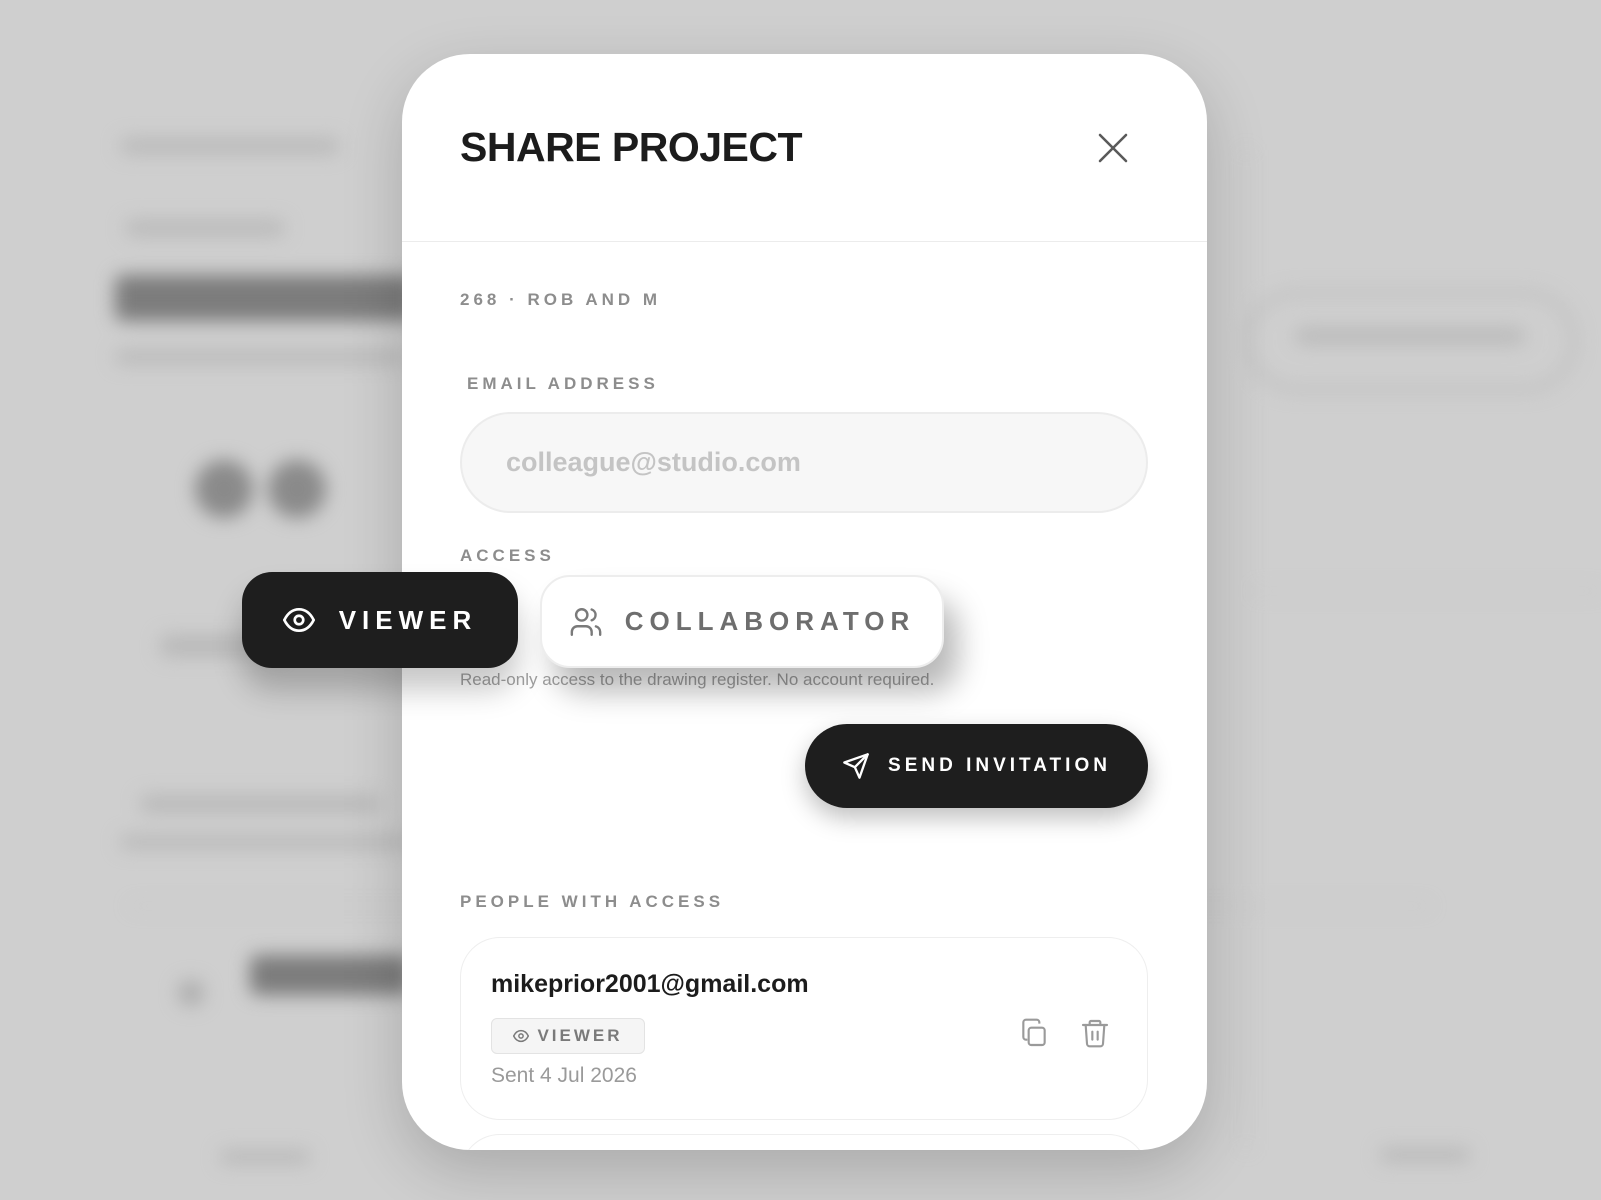  What do you see at coordinates (580, 1035) in the screenshot?
I see `role-badge-label: VIEWER` at bounding box center [580, 1035].